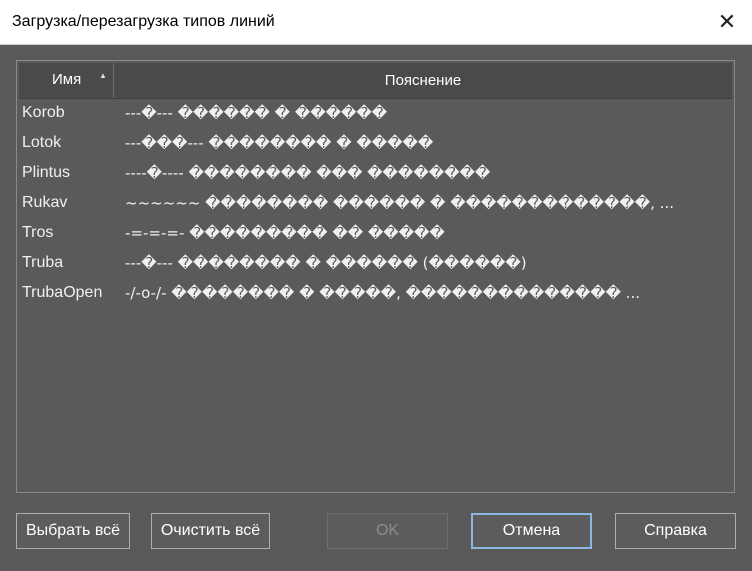 The width and height of the screenshot is (752, 571). I want to click on linetype-name: Lotok, so click(42, 142).